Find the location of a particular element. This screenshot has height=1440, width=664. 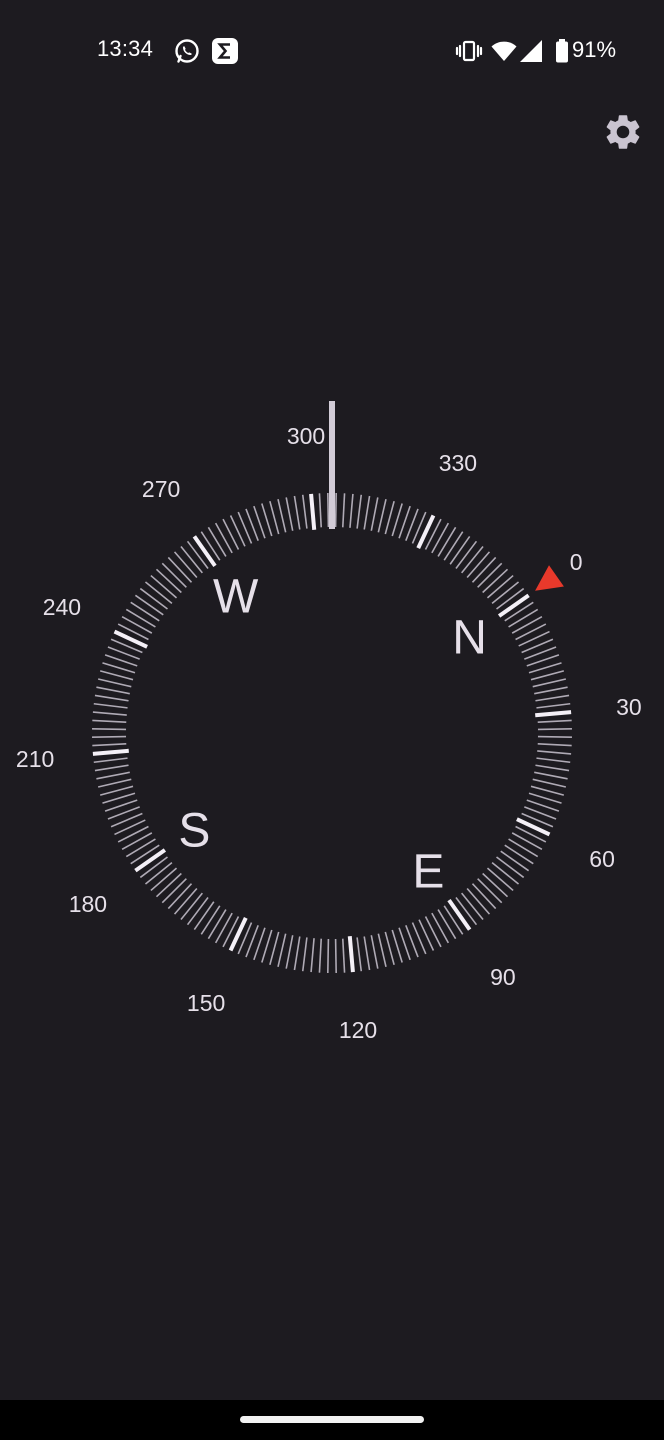

degree-label: 90 is located at coordinates (503, 977).